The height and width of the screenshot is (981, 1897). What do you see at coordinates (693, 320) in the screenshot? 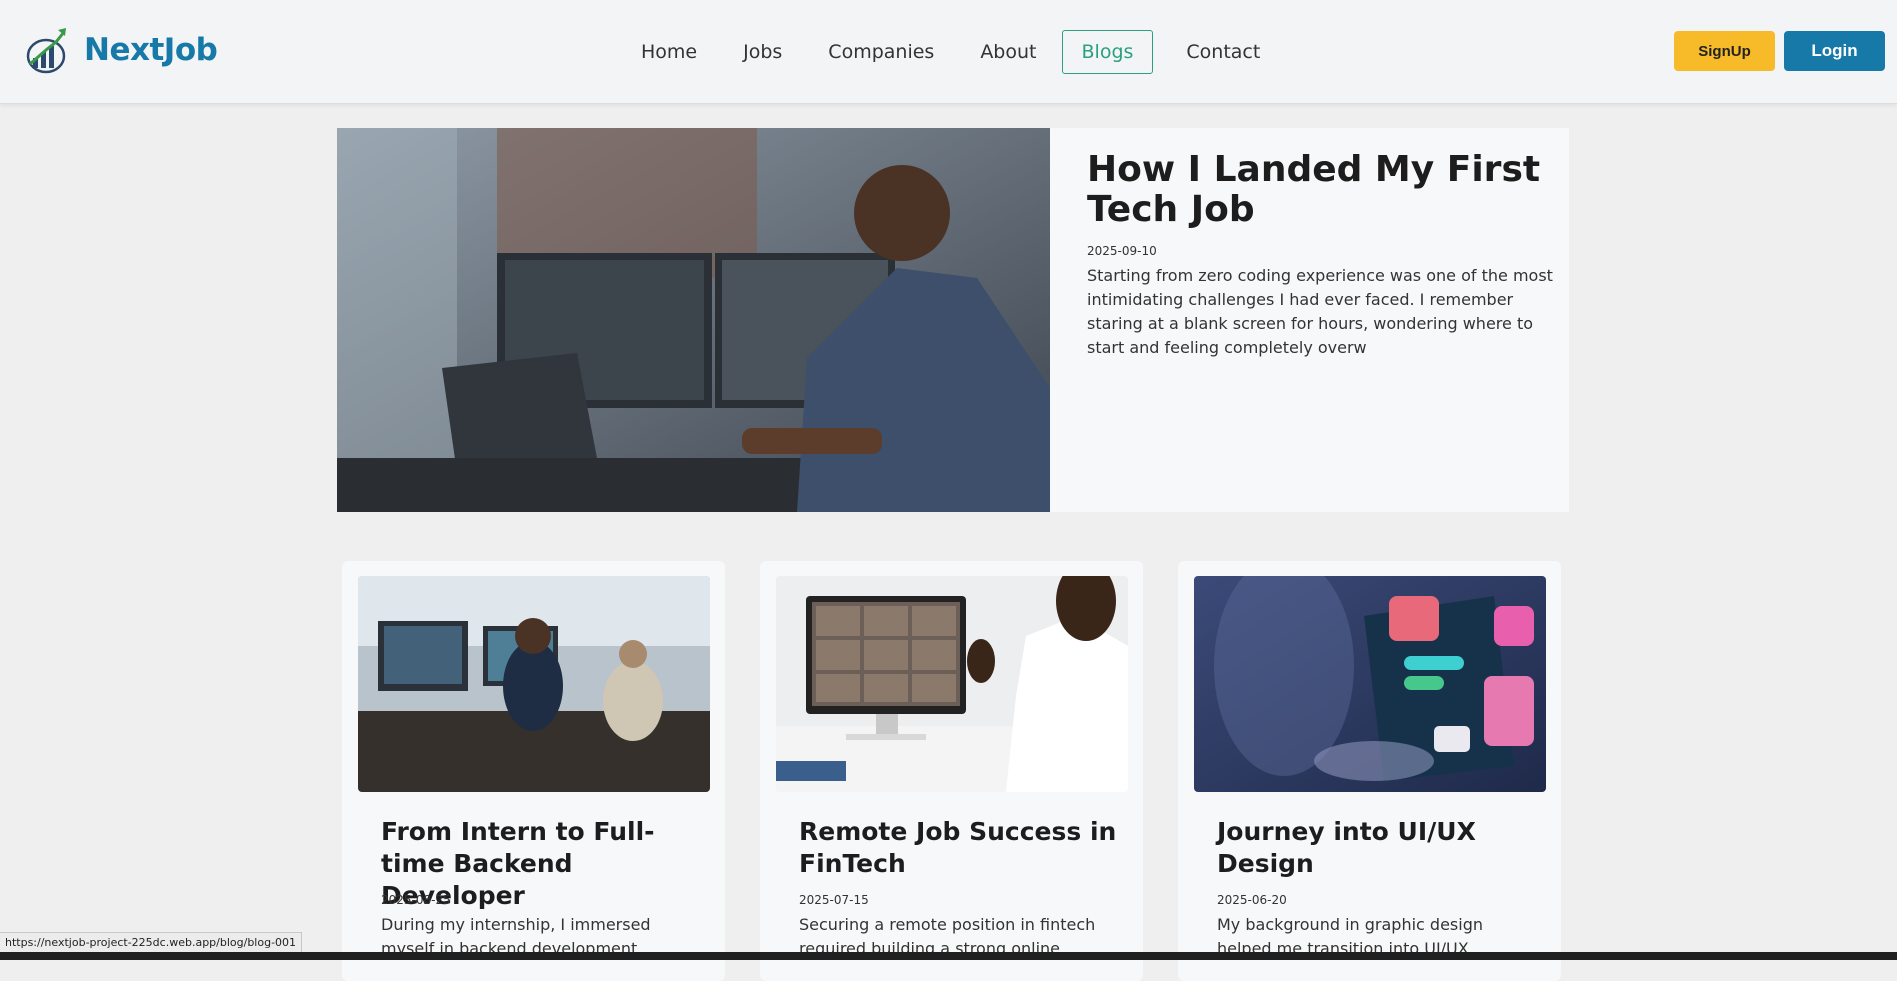
I see `featured-image` at bounding box center [693, 320].